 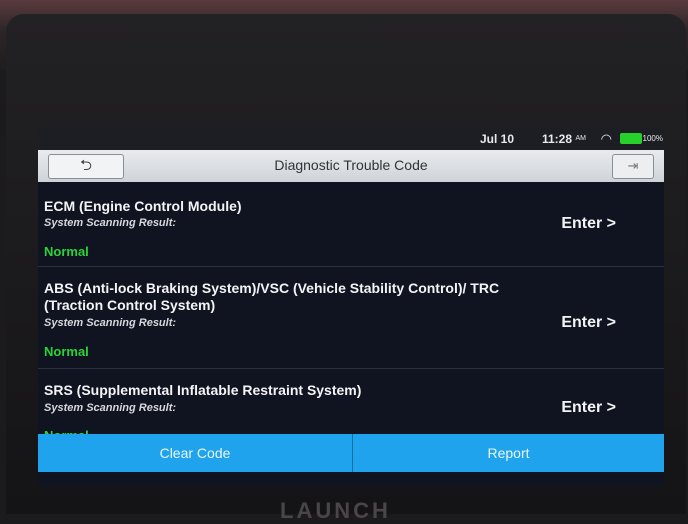 I want to click on battery-icon, so click(x=631, y=138).